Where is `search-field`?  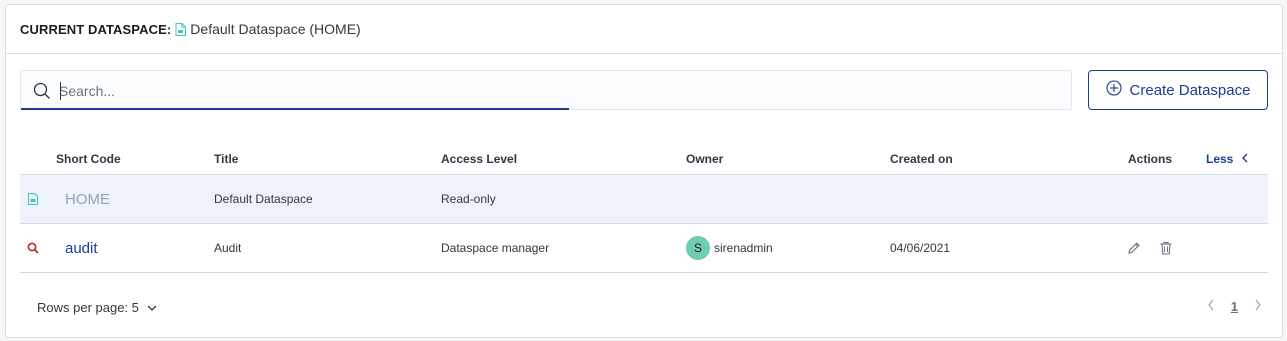 search-field is located at coordinates (546, 90).